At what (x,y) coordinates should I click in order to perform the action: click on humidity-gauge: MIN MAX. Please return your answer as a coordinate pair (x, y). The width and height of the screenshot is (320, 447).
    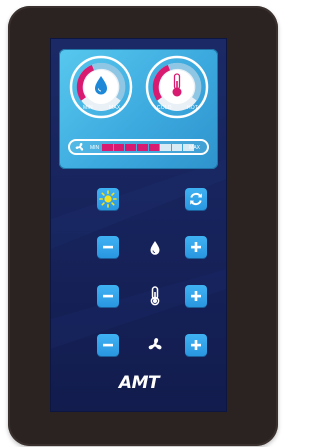
    Looking at the image, I should click on (101, 87).